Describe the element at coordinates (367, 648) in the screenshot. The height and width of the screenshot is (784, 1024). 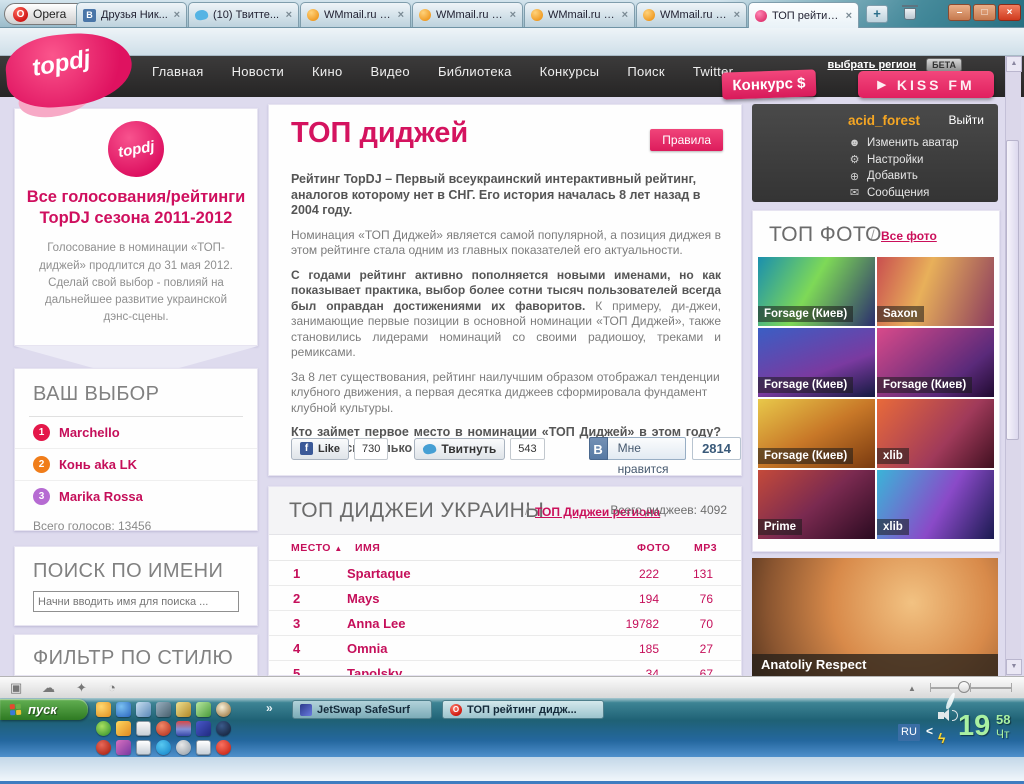
I see `cell-name: Omnia` at that location.